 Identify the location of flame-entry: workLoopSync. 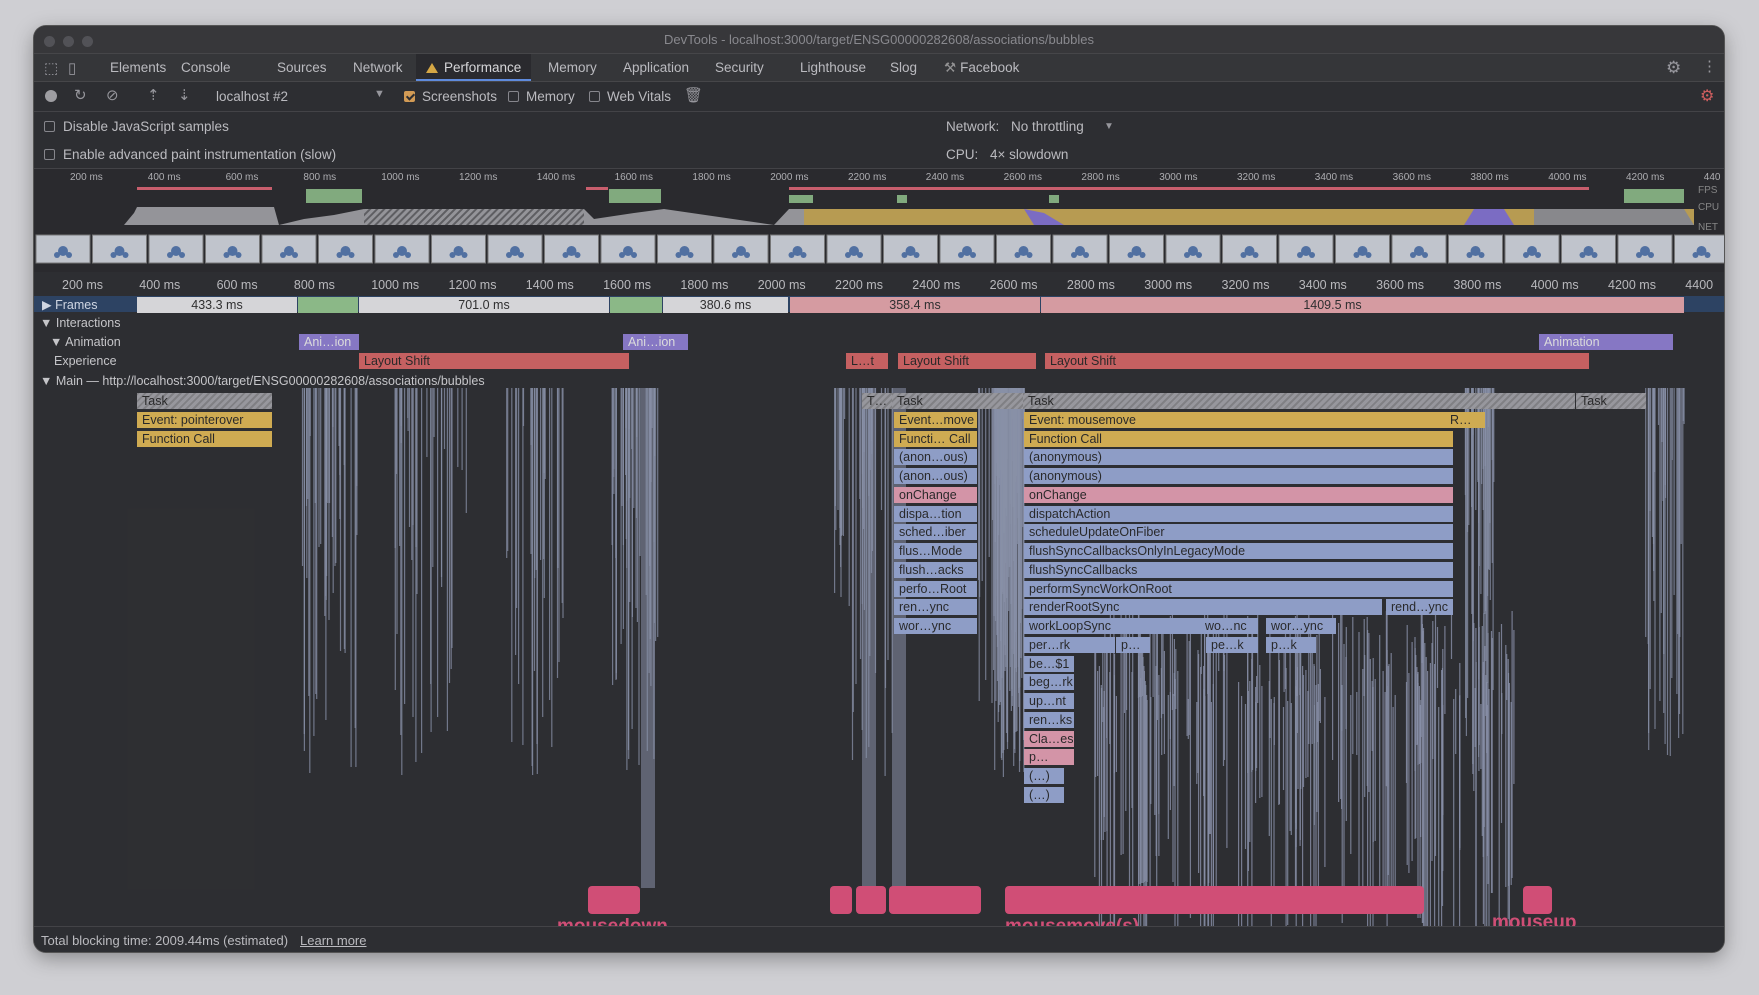
(1112, 626).